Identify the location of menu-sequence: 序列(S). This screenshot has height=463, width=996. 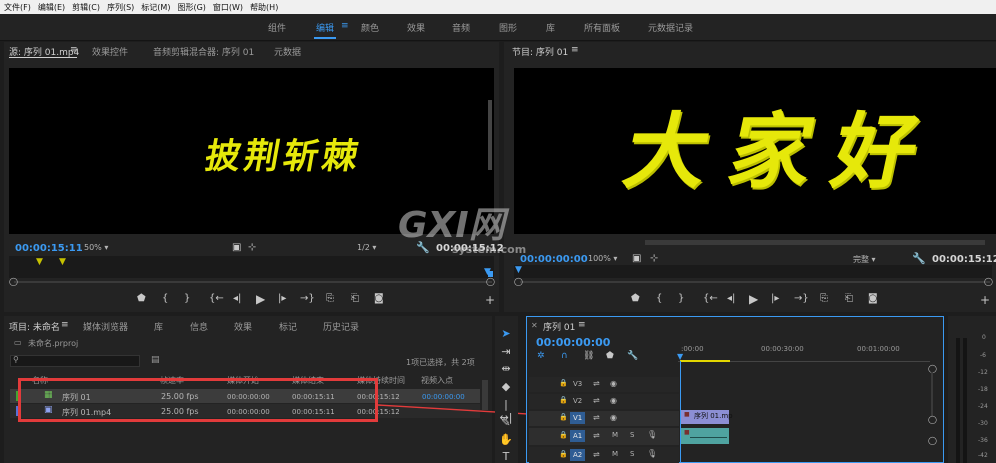
(120, 7).